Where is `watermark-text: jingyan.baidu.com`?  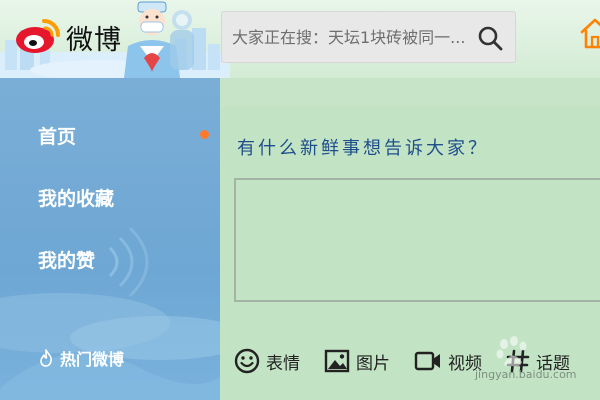
watermark-text: jingyan.baidu.com is located at coordinates (526, 374).